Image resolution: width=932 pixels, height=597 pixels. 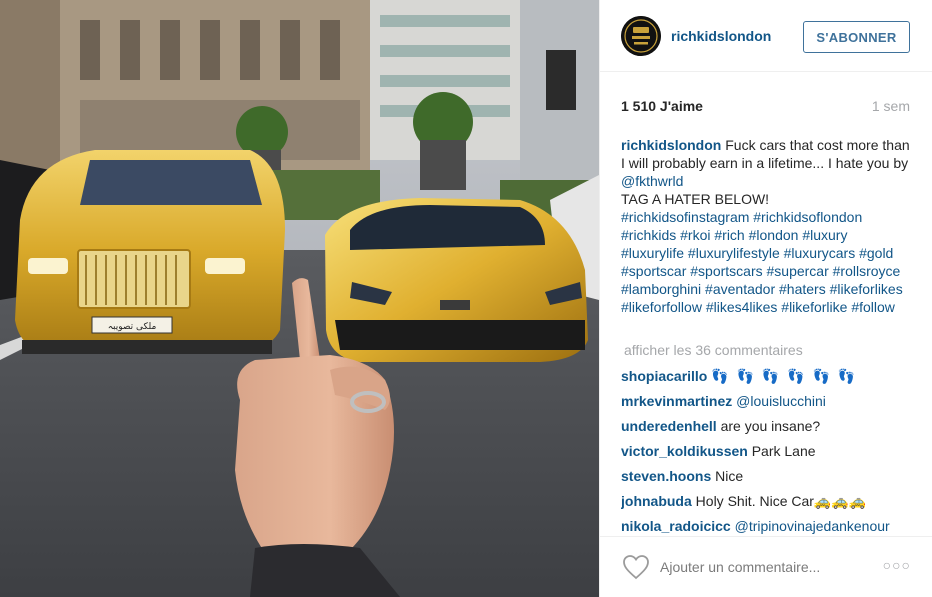 What do you see at coordinates (636, 567) in the screenshot?
I see `like-heart-icon` at bounding box center [636, 567].